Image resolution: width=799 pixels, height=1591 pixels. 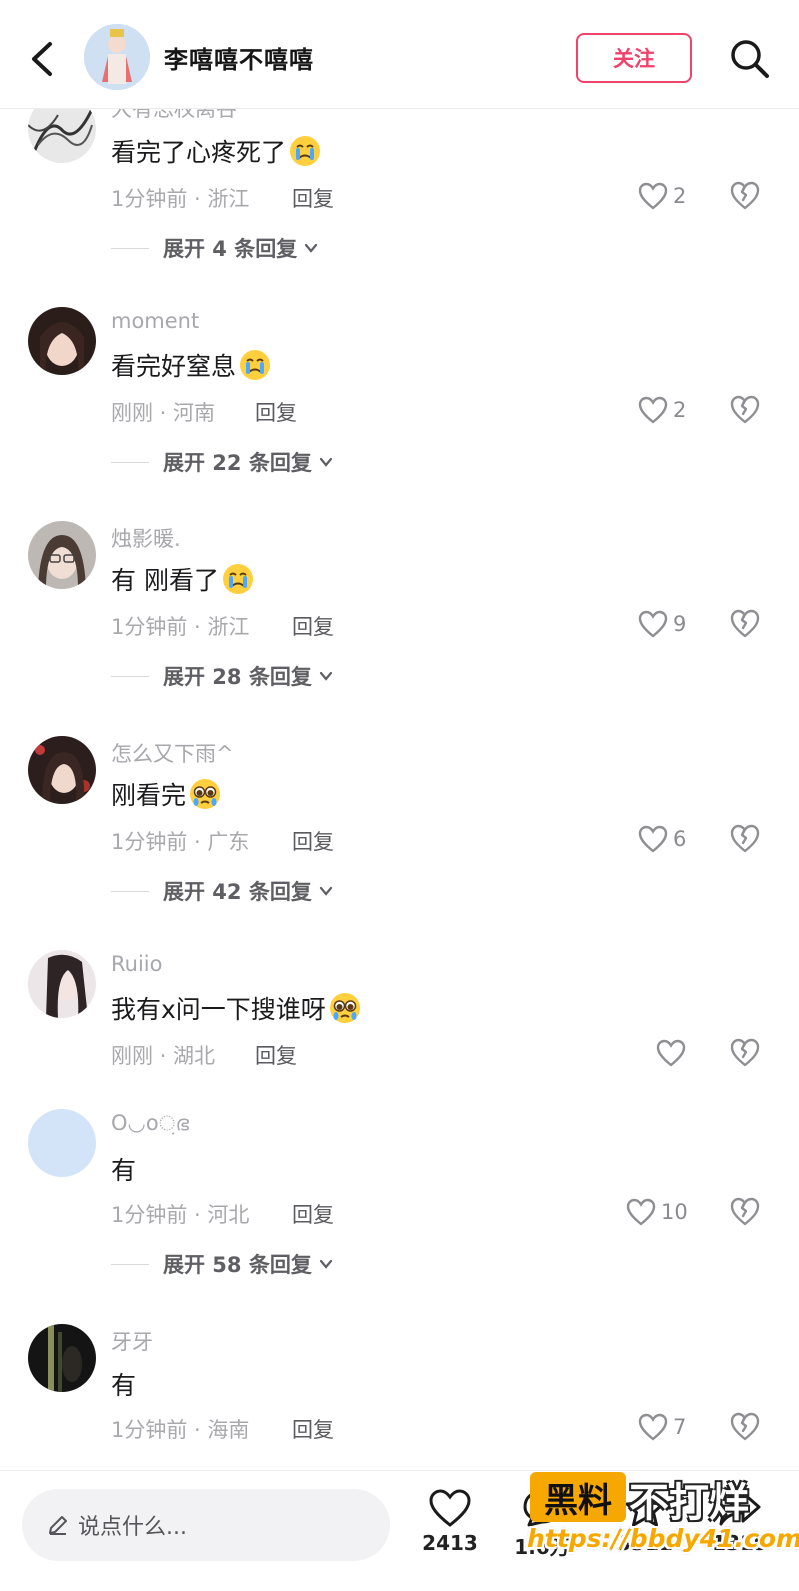 I want to click on comment-meta: 1分钟前 · 广东, so click(x=180, y=842).